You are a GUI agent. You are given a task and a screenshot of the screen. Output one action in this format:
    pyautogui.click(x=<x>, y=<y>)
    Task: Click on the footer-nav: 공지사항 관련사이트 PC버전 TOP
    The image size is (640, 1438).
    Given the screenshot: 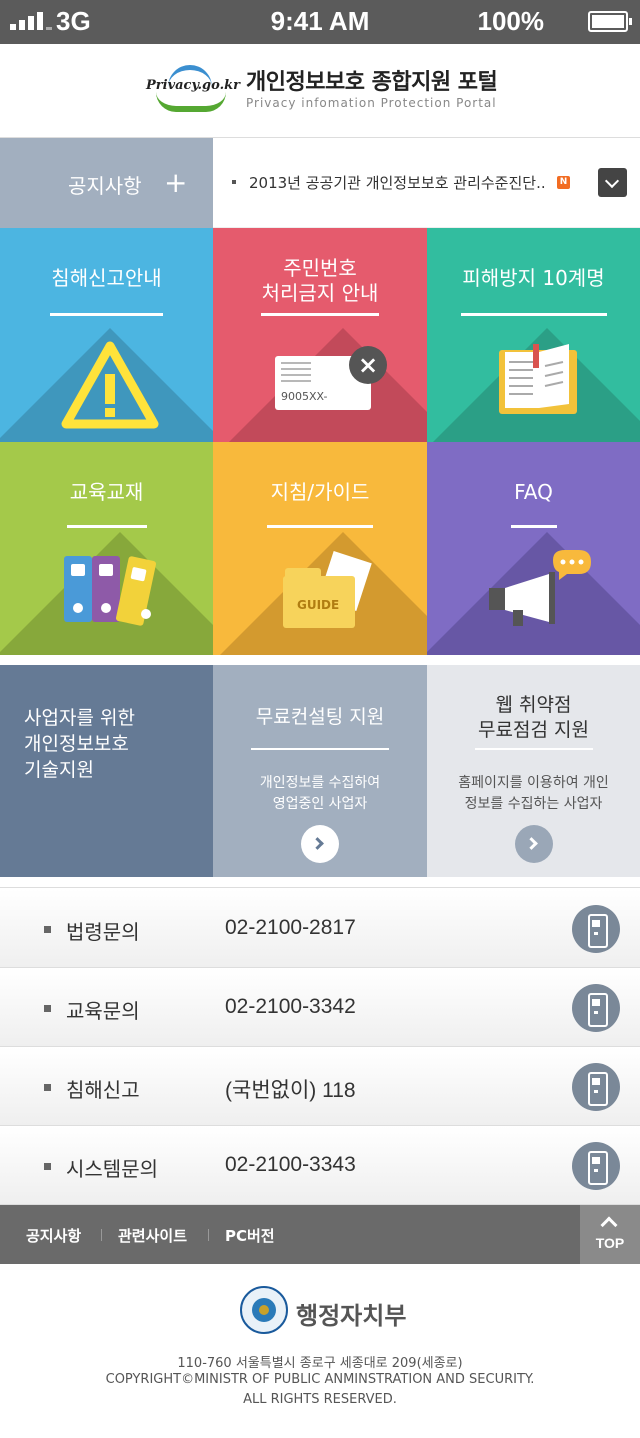 What is the action you would take?
    pyautogui.click(x=320, y=1234)
    